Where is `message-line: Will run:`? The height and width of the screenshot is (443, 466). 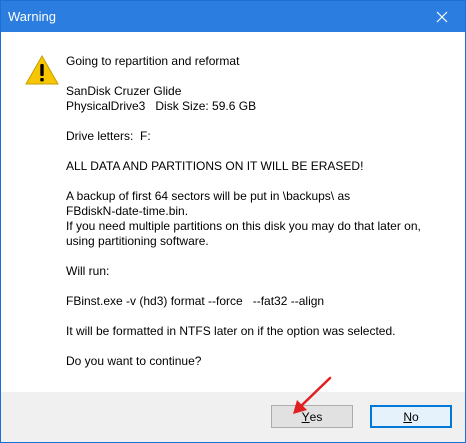
message-line: Will run: is located at coordinates (88, 271).